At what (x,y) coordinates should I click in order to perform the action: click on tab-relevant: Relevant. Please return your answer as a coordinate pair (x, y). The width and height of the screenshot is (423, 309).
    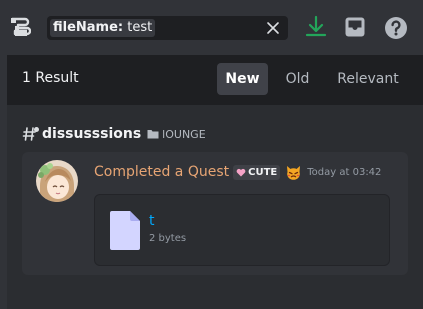
    Looking at the image, I should click on (368, 79).